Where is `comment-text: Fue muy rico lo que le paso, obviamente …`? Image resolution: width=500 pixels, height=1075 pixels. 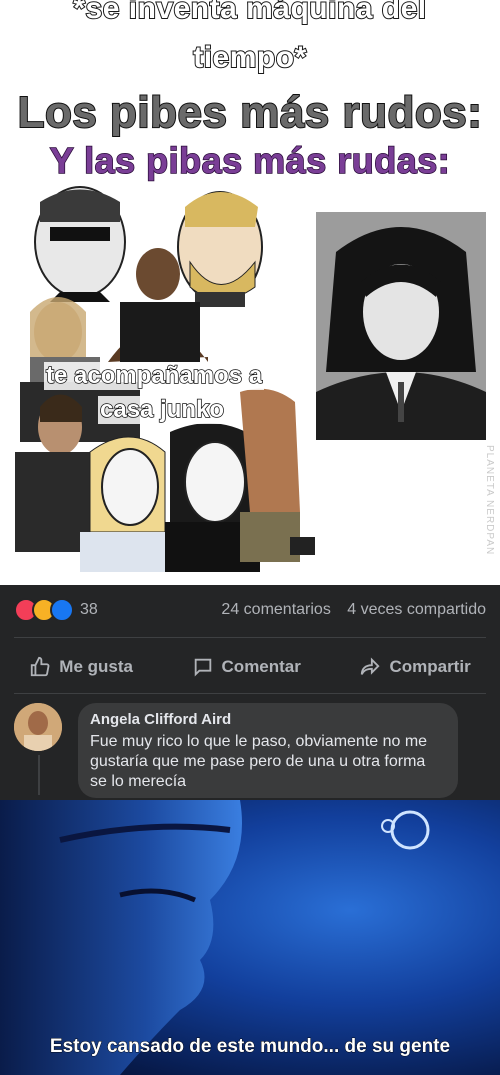 comment-text: Fue muy rico lo que le paso, obviamente … is located at coordinates (259, 761).